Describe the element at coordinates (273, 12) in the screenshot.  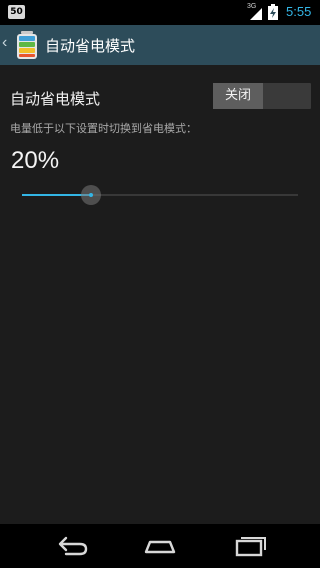
I see `battery-charging-icon` at that location.